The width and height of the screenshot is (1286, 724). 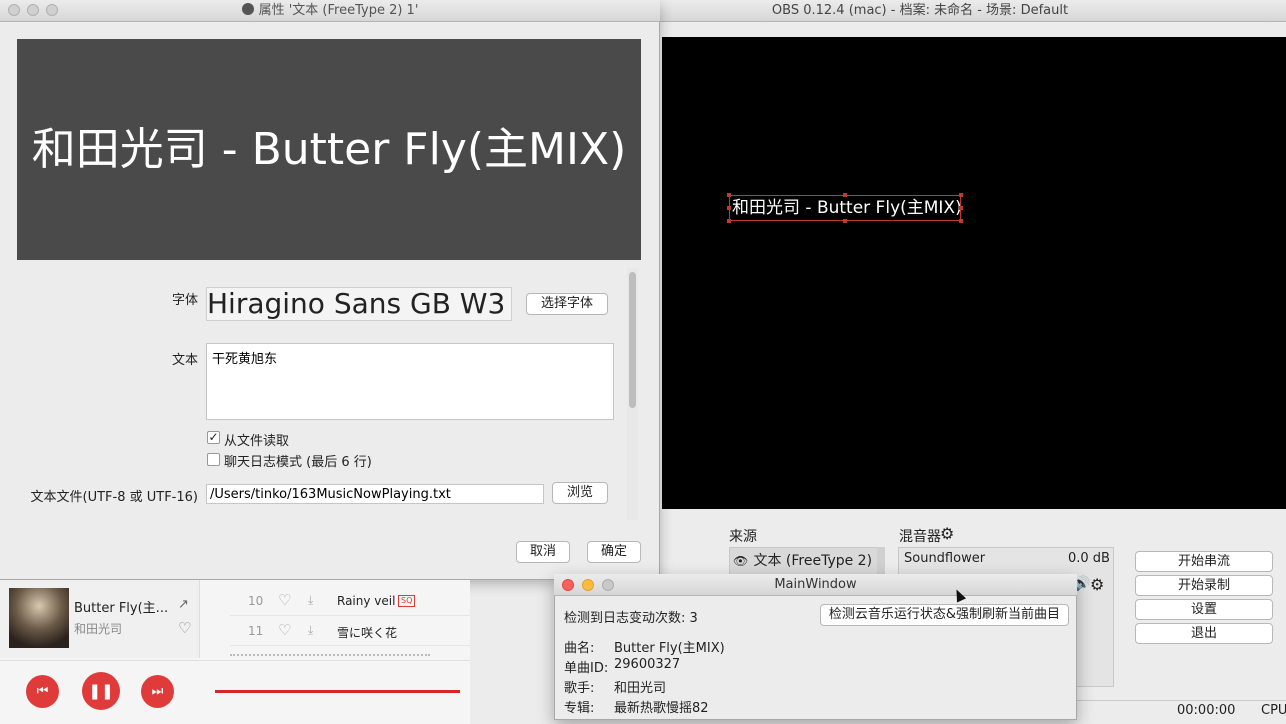 I want to click on track-number: 11, so click(x=256, y=631).